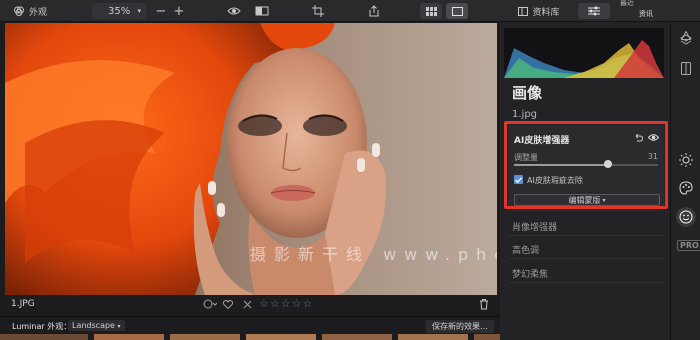  Describe the element at coordinates (530, 273) in the screenshot. I see `tool-dreamy-soft-focus: 梦幻柔焦` at that location.